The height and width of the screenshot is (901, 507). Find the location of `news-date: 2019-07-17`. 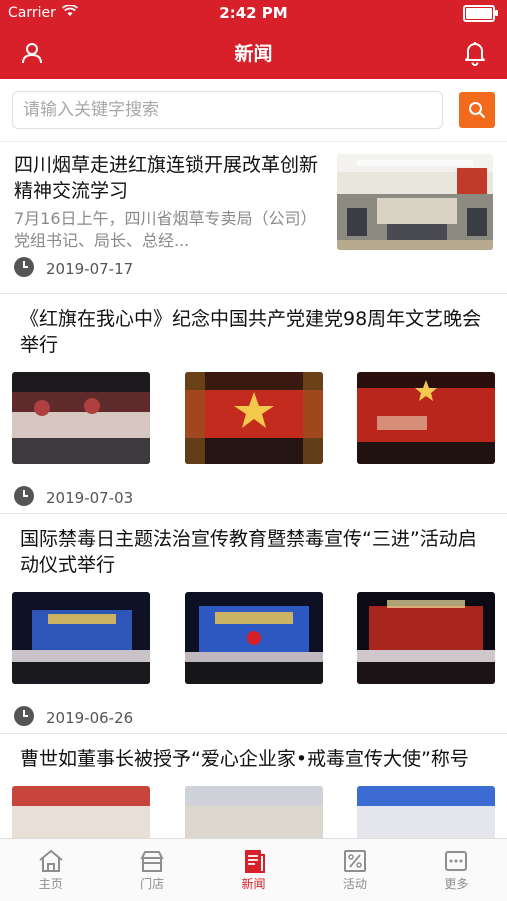

news-date: 2019-07-17 is located at coordinates (90, 269).